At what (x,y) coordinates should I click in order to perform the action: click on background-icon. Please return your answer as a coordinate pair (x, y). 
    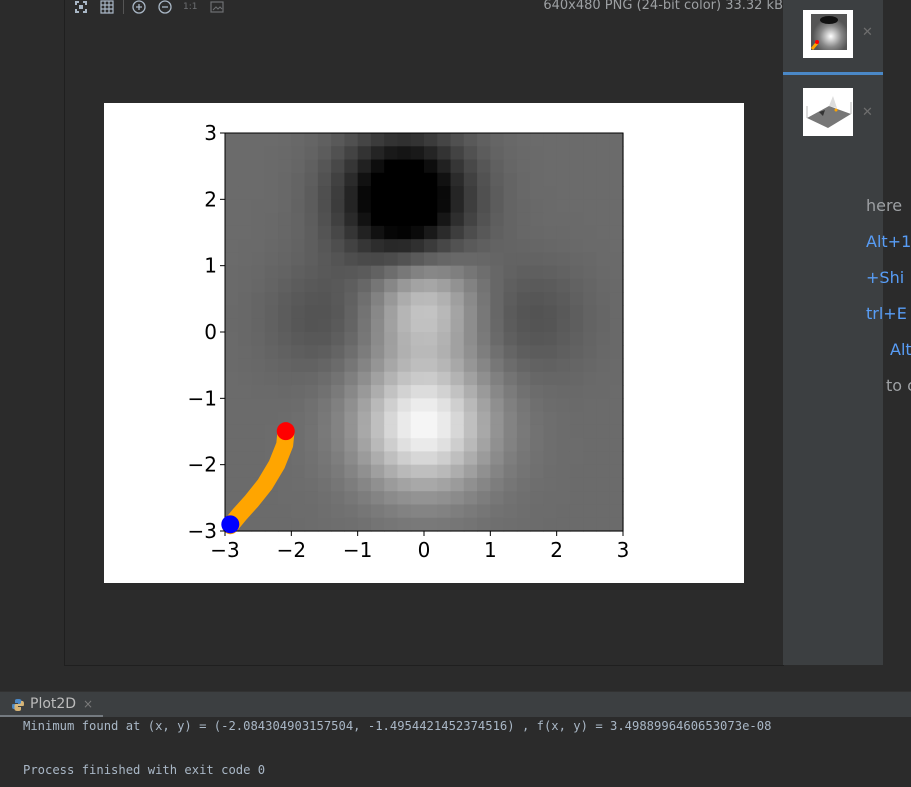
    Looking at the image, I should click on (217, 7).